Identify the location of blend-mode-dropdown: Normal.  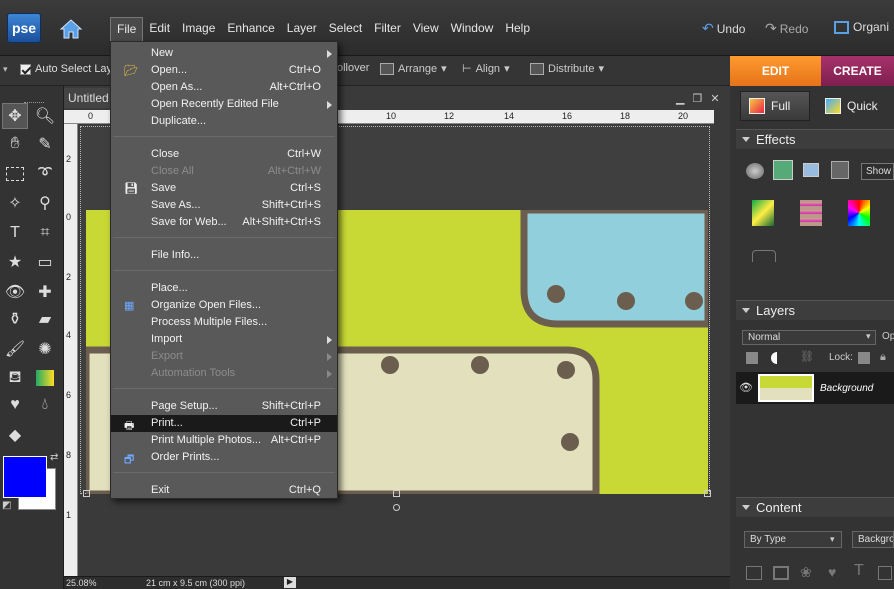
(809, 337).